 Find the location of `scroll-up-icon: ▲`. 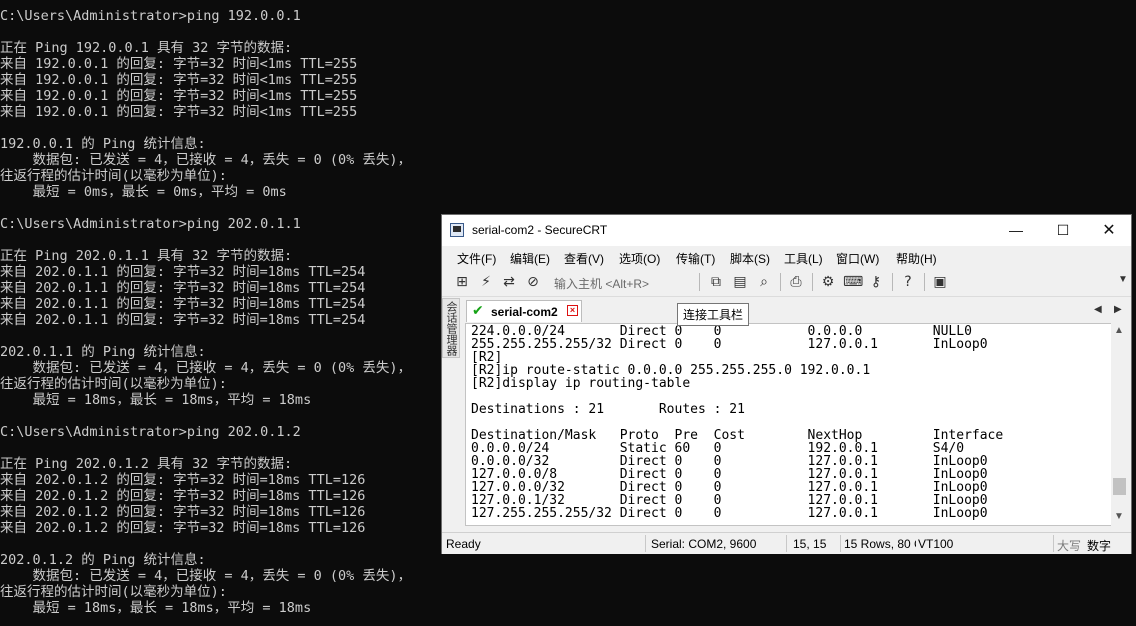

scroll-up-icon: ▲ is located at coordinates (1119, 330).